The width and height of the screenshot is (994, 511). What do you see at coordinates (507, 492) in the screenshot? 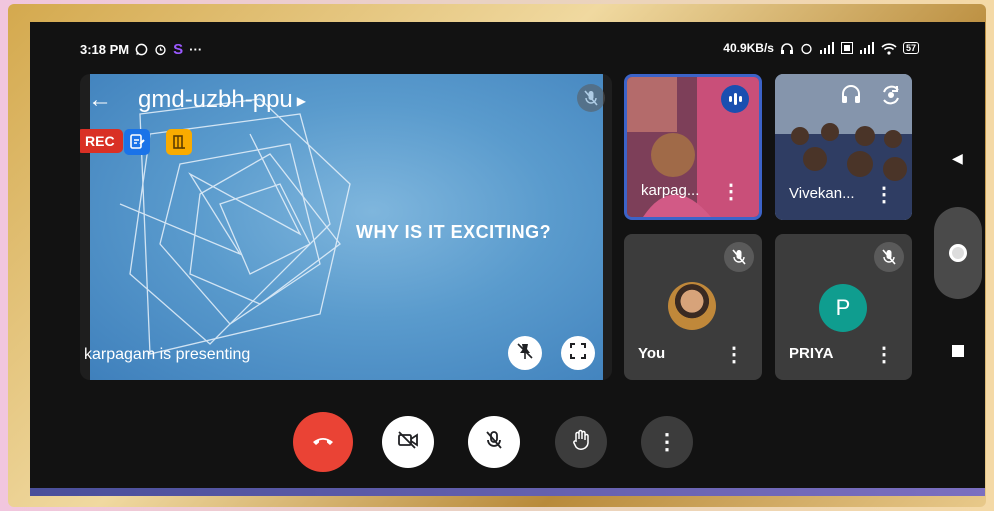
I see `screen-bottom-edge` at bounding box center [507, 492].